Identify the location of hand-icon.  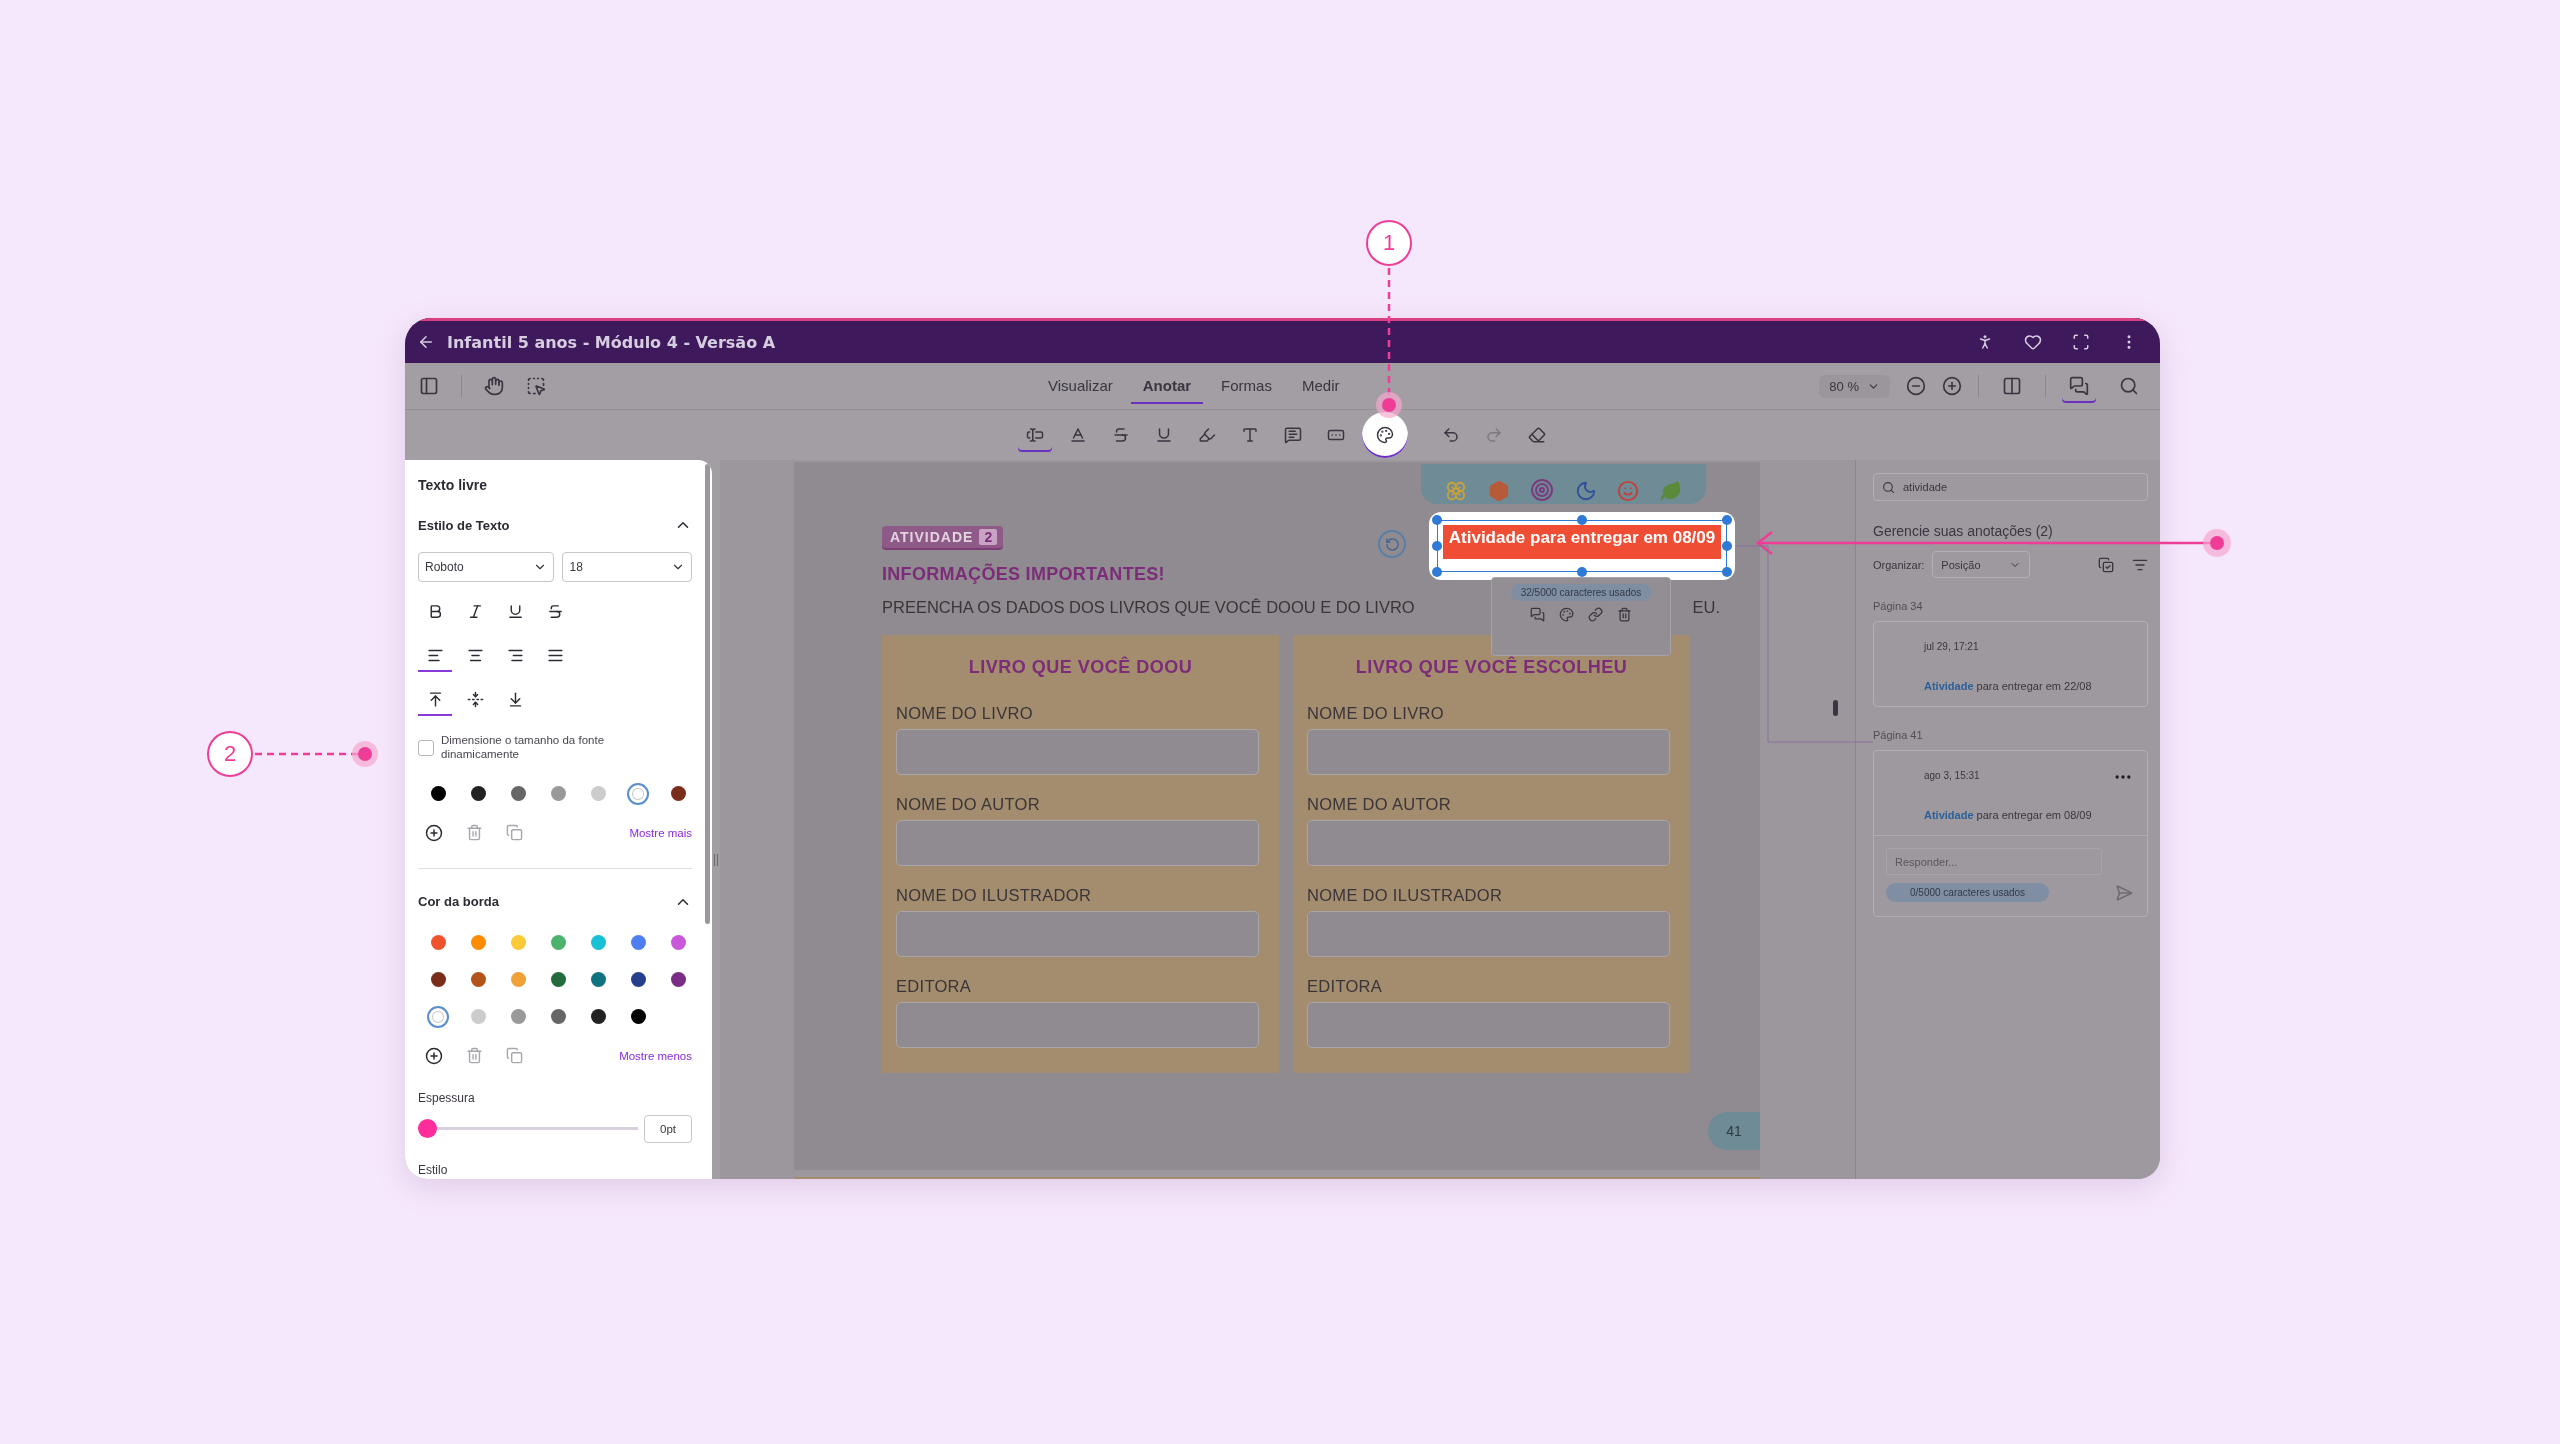
(494, 386).